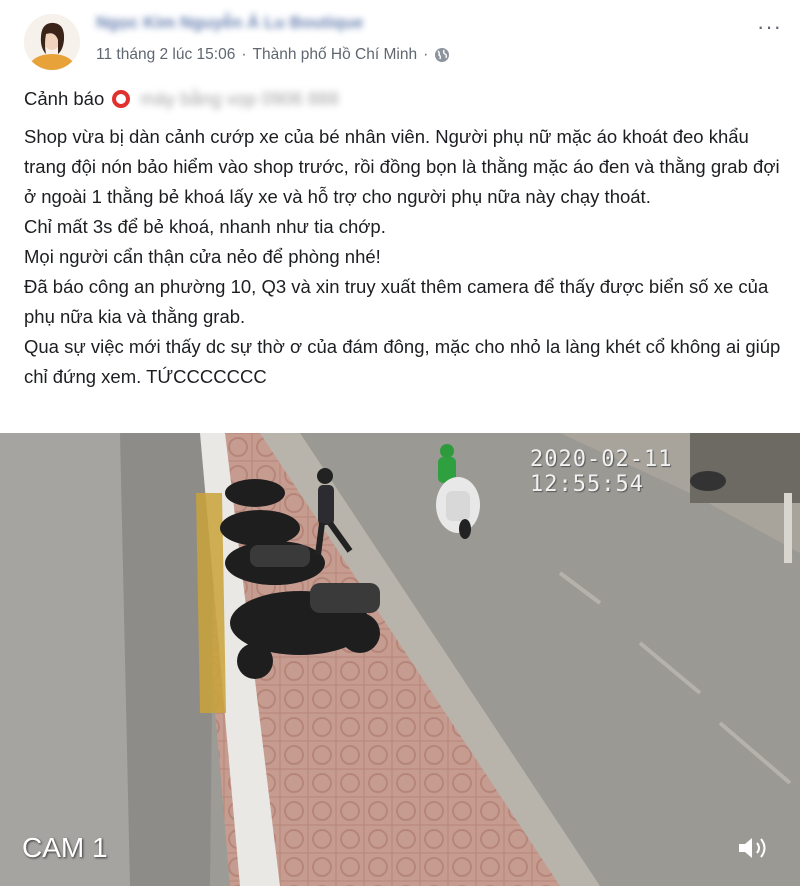  I want to click on globe-icon, so click(442, 55).